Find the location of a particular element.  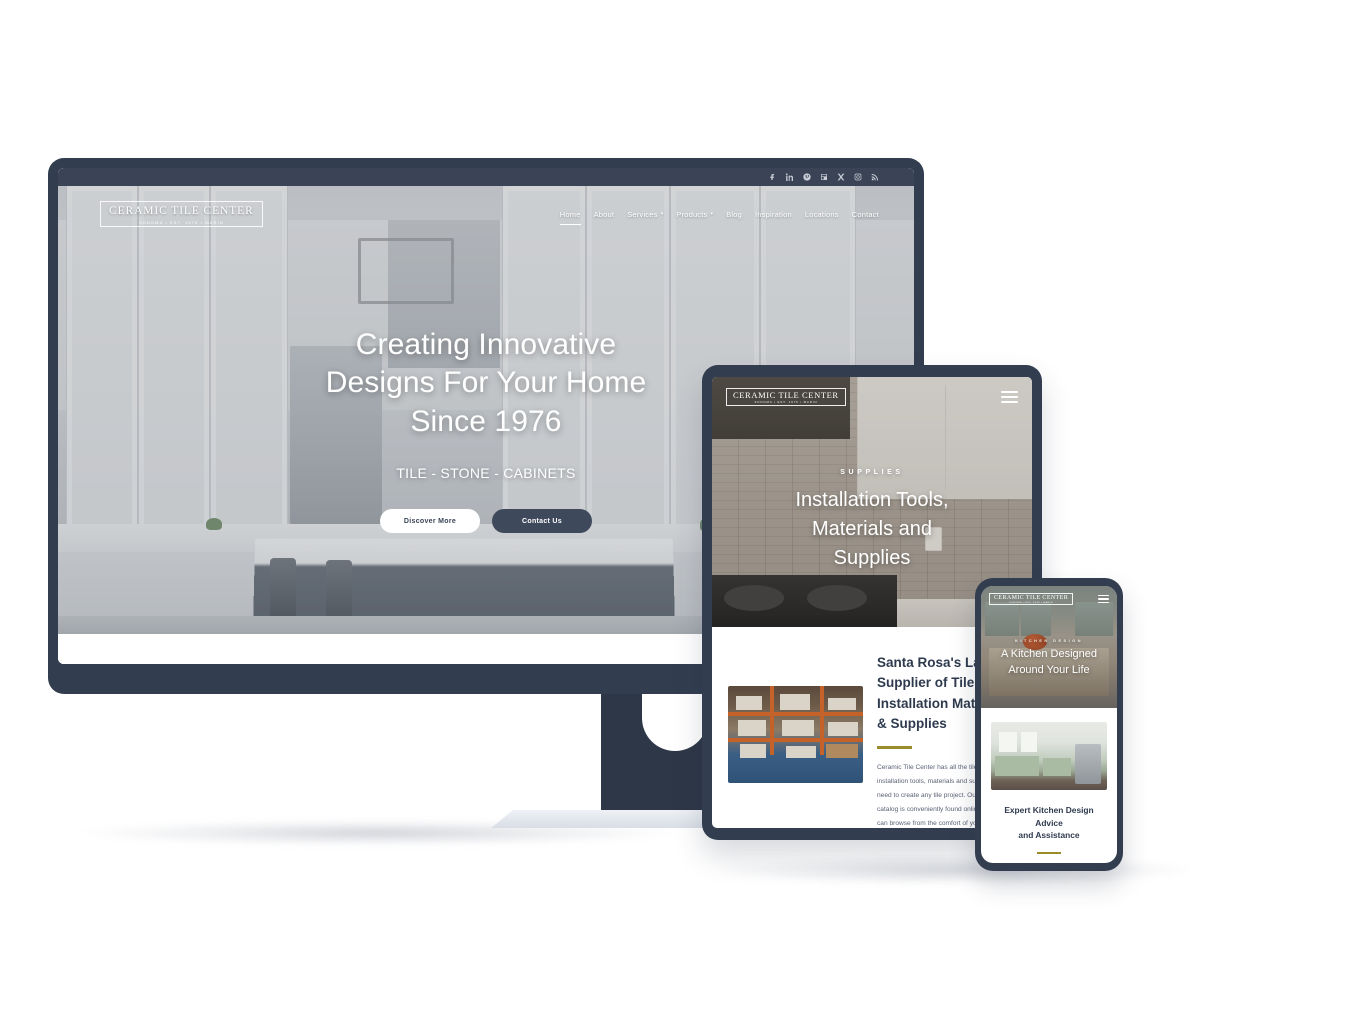

instagram-icon is located at coordinates (857, 177).